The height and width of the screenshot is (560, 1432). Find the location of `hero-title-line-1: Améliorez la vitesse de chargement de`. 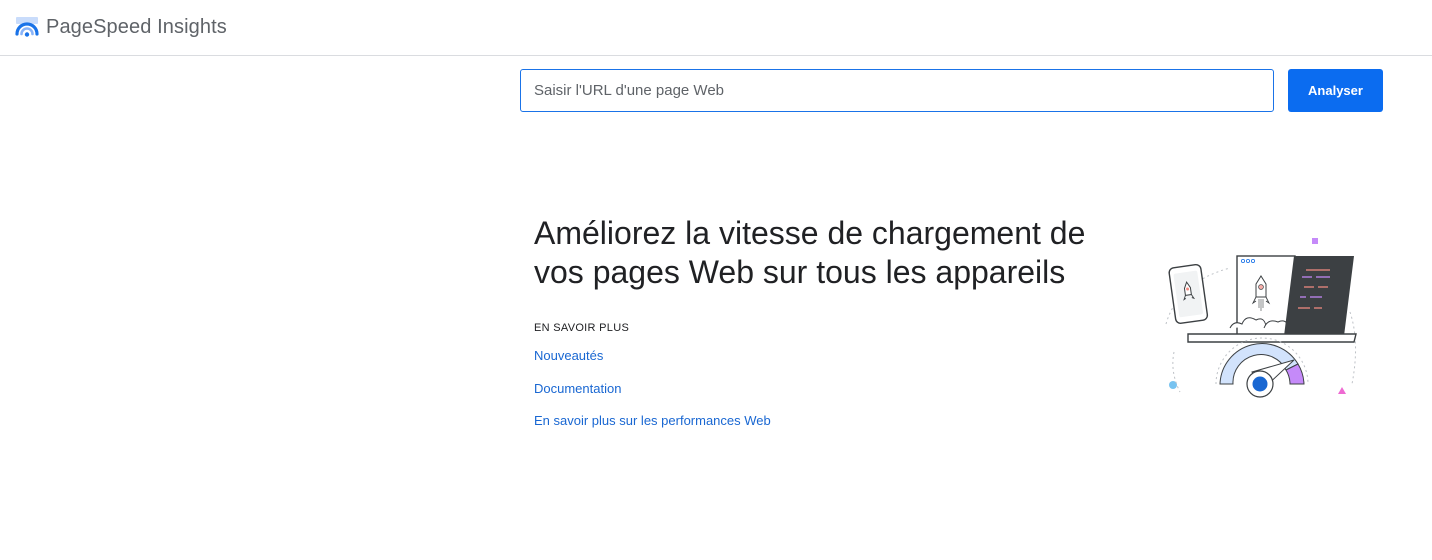

hero-title-line-1: Améliorez la vitesse de chargement de is located at coordinates (810, 233).